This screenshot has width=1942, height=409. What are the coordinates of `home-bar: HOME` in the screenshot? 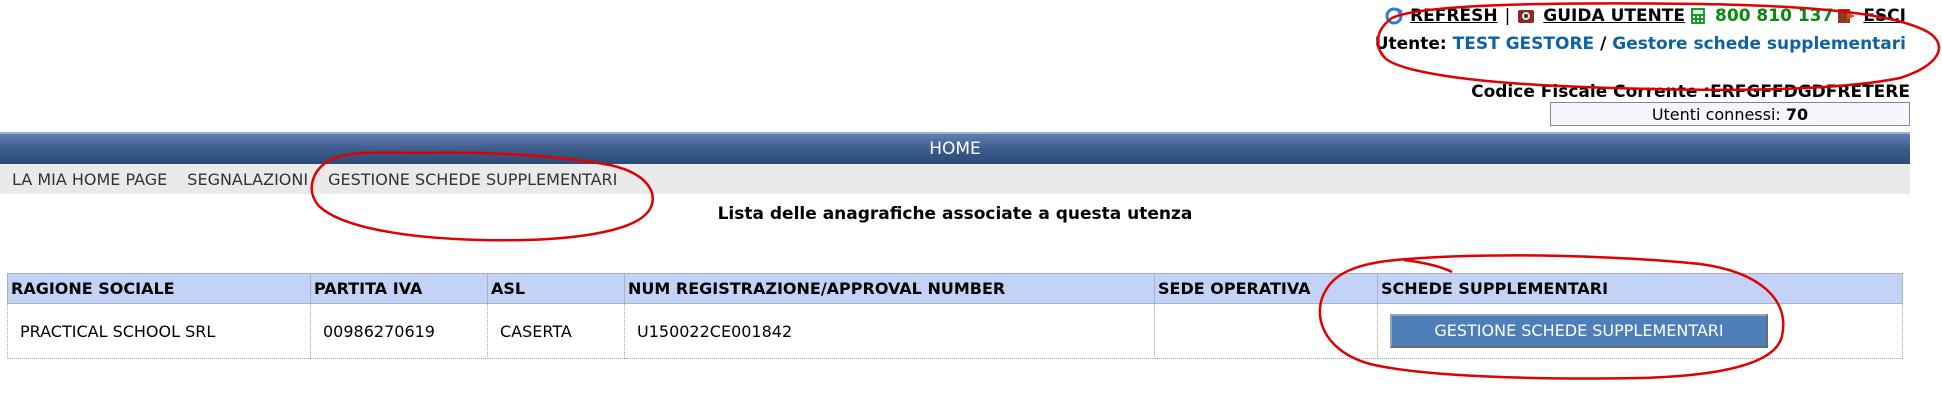 It's located at (955, 148).